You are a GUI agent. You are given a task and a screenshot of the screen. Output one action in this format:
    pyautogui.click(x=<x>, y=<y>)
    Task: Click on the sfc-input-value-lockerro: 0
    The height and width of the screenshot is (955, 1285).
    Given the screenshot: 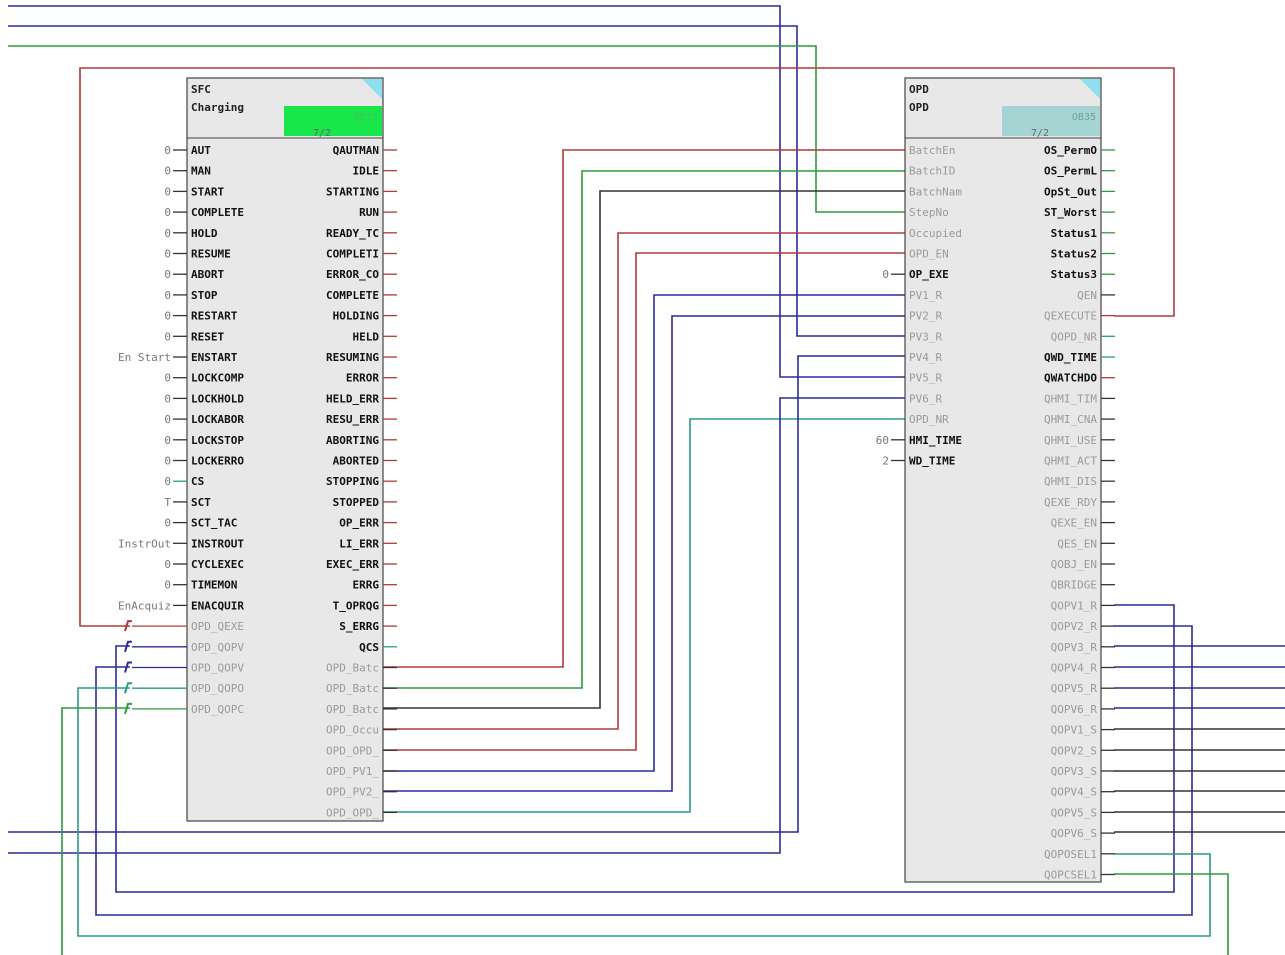 What is the action you would take?
    pyautogui.click(x=167, y=461)
    